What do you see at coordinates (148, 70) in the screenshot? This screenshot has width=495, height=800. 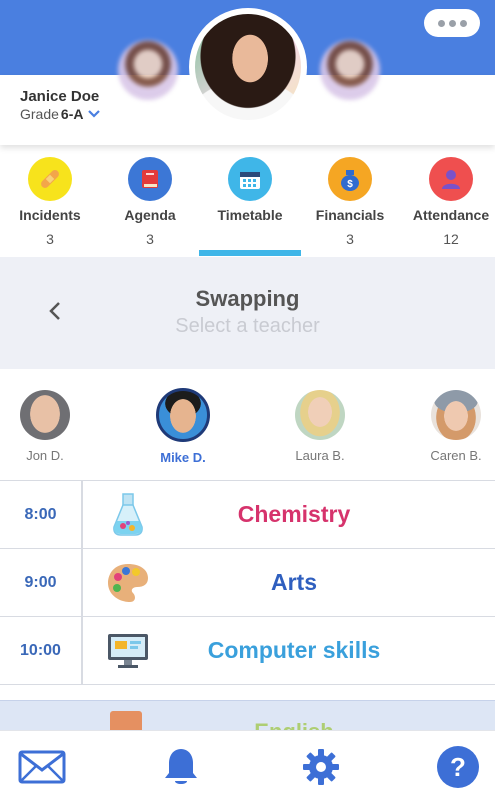 I see `student-avatar-prev` at bounding box center [148, 70].